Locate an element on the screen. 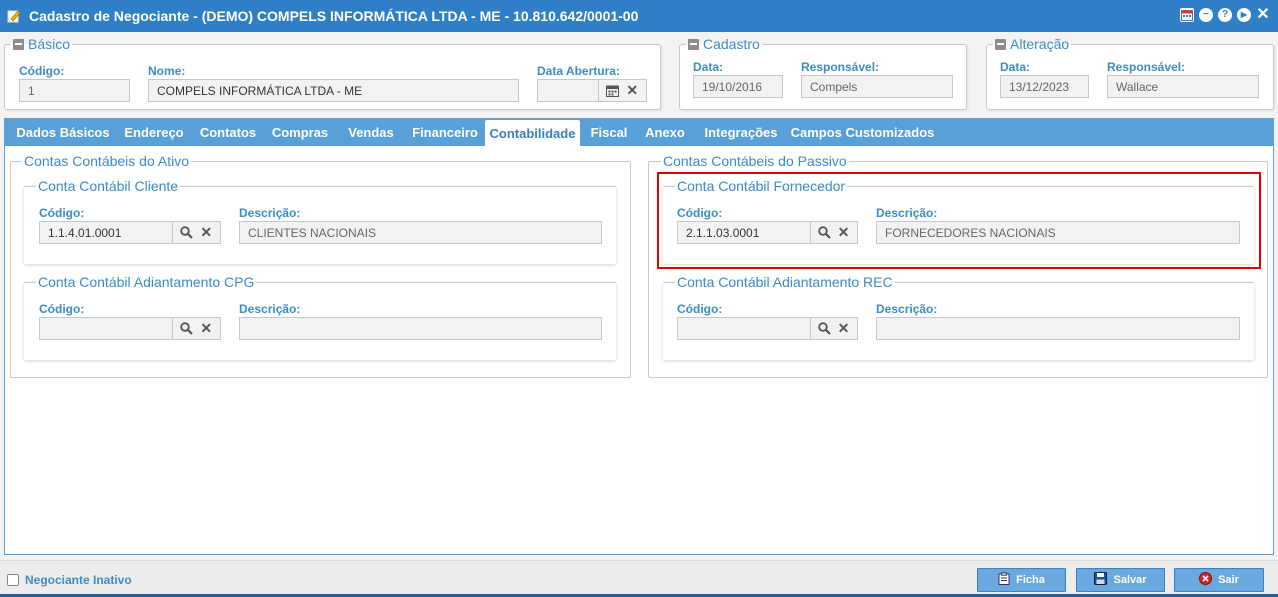 This screenshot has height=597, width=1278. close-button: ✕ is located at coordinates (1263, 15).